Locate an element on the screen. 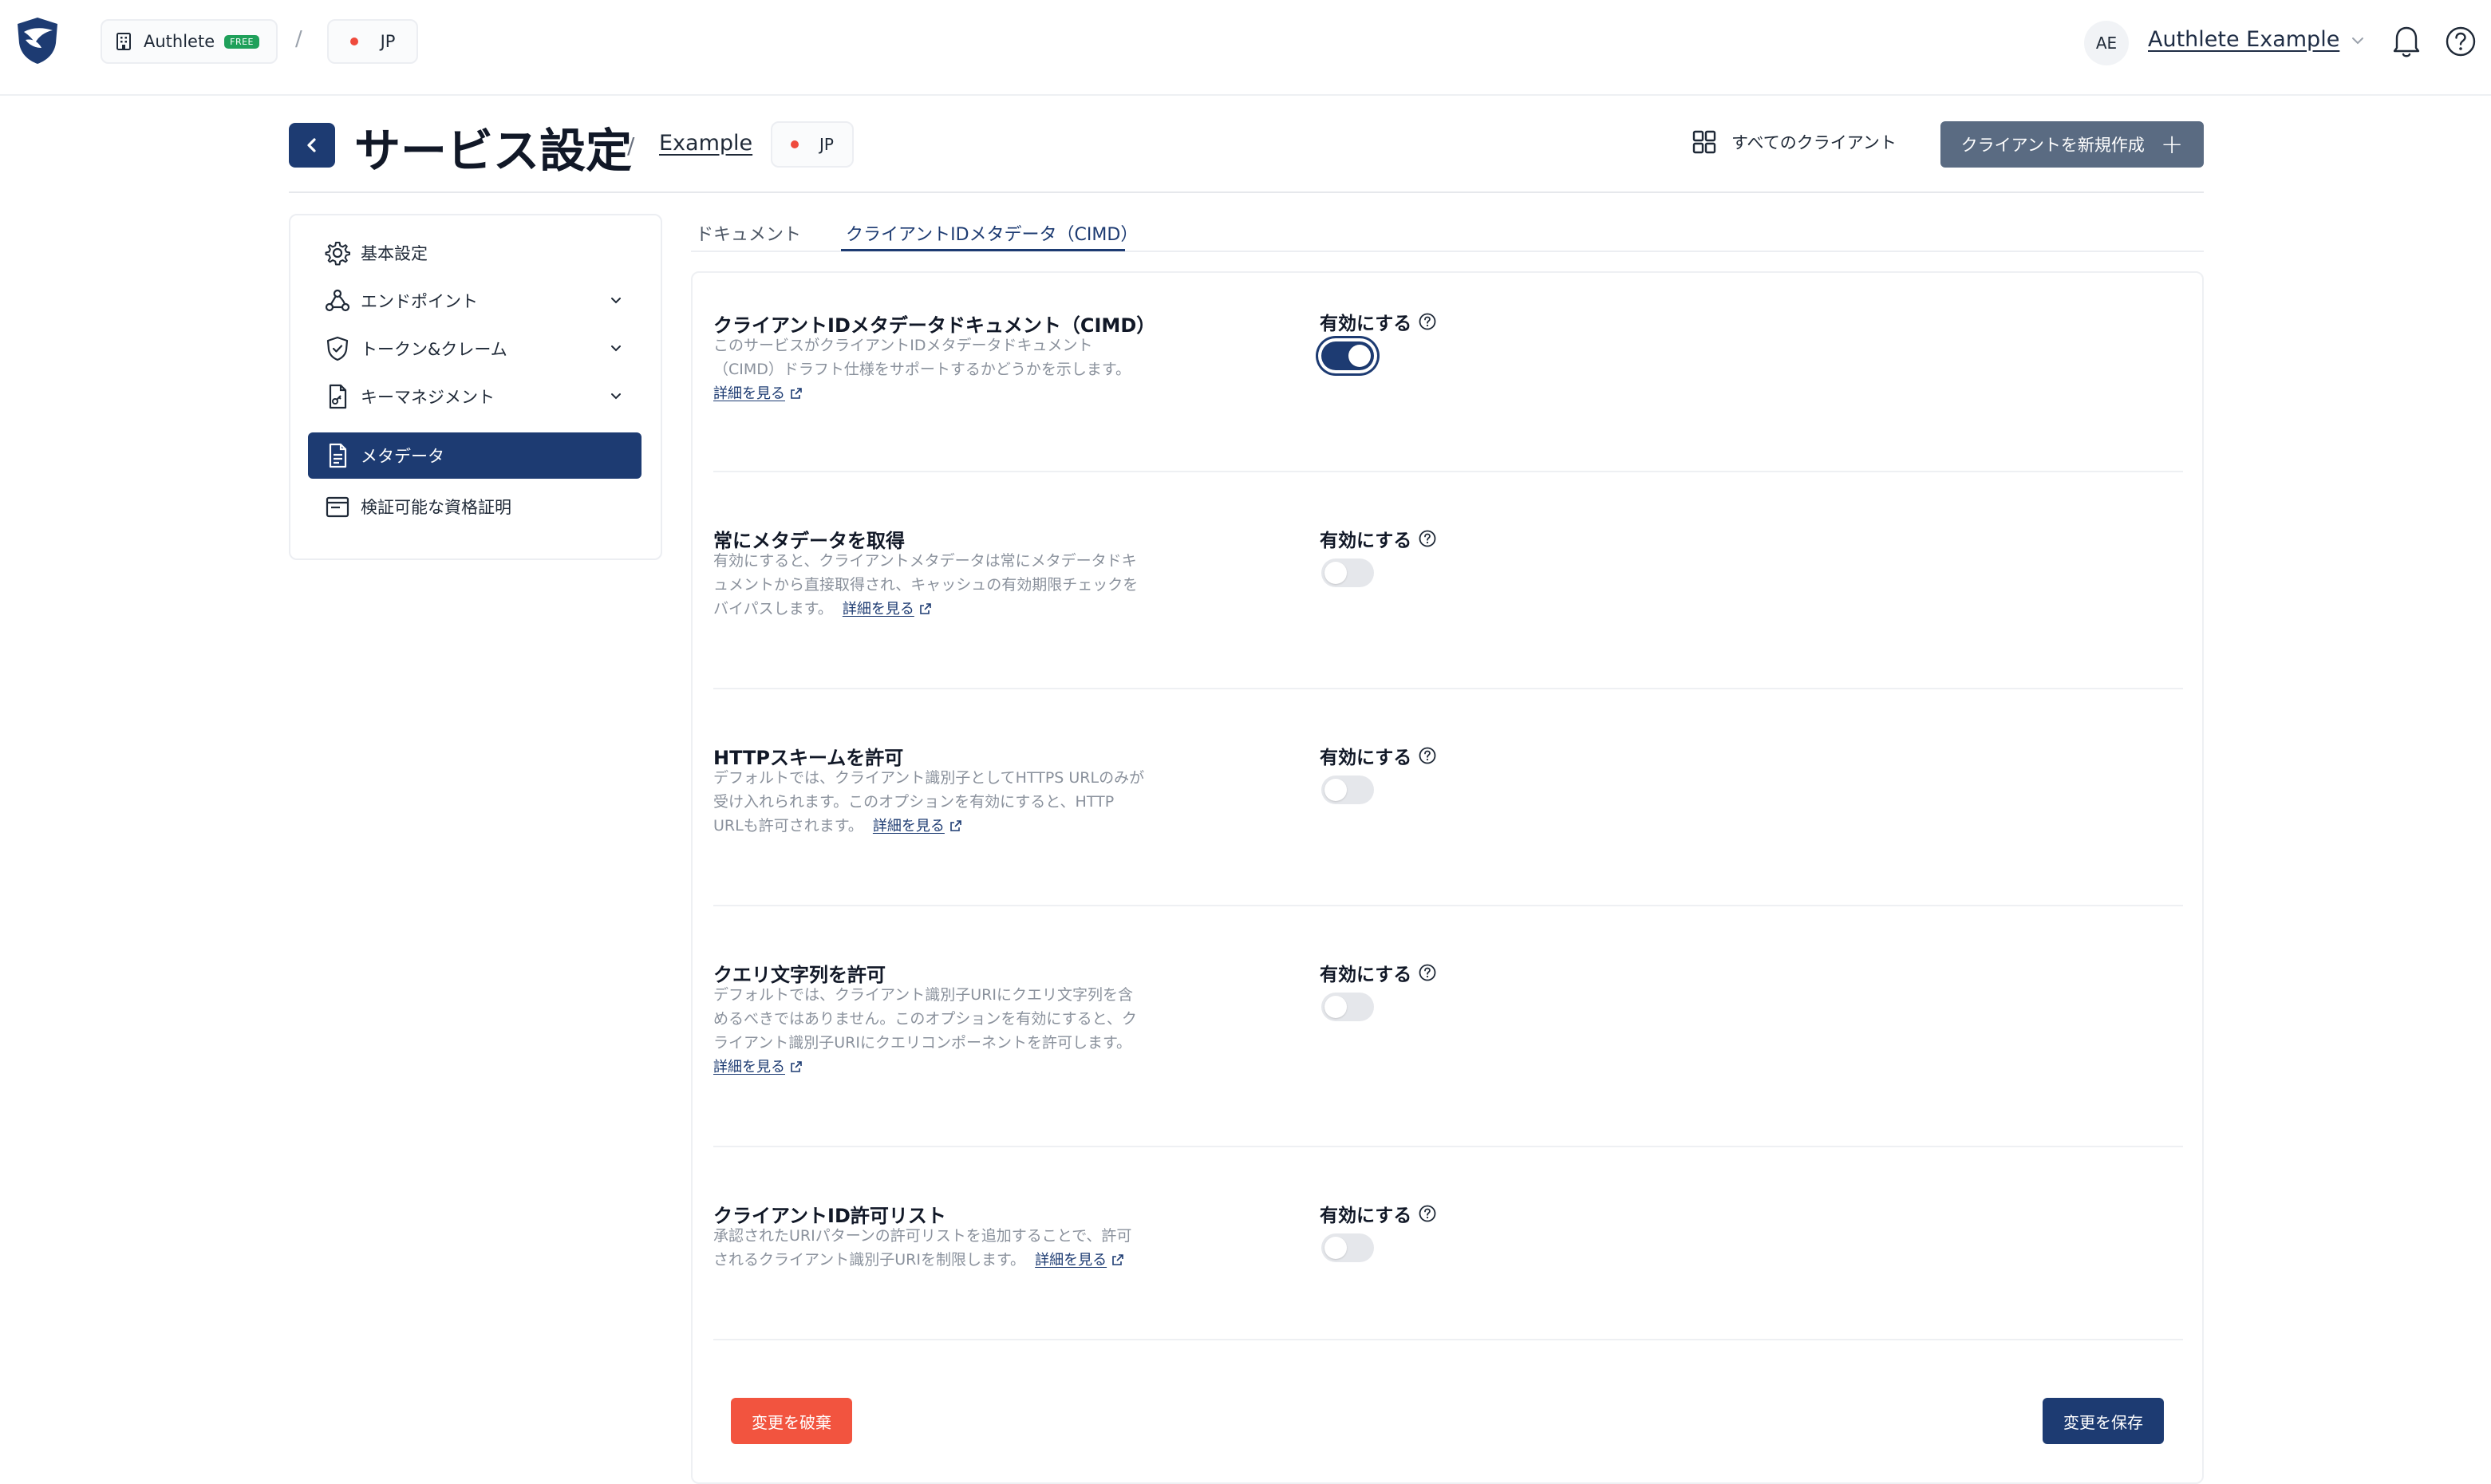 This screenshot has height=1484, width=2491. chevron-left-icon is located at coordinates (311, 145).